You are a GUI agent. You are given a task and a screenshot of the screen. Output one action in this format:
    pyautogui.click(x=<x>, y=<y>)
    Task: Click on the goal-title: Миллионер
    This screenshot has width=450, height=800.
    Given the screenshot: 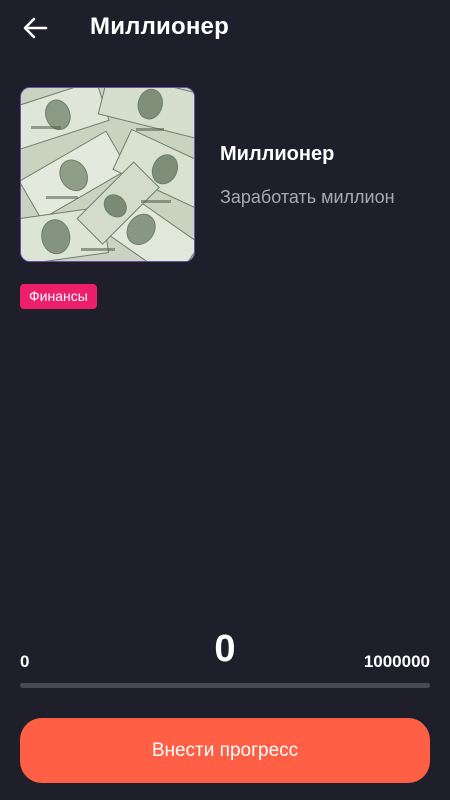 What is the action you would take?
    pyautogui.click(x=277, y=154)
    